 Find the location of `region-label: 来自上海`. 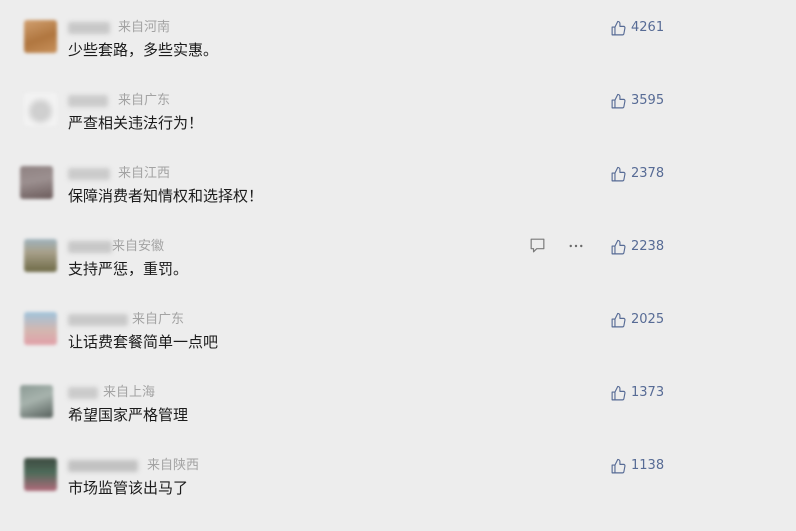

region-label: 来自上海 is located at coordinates (129, 392).